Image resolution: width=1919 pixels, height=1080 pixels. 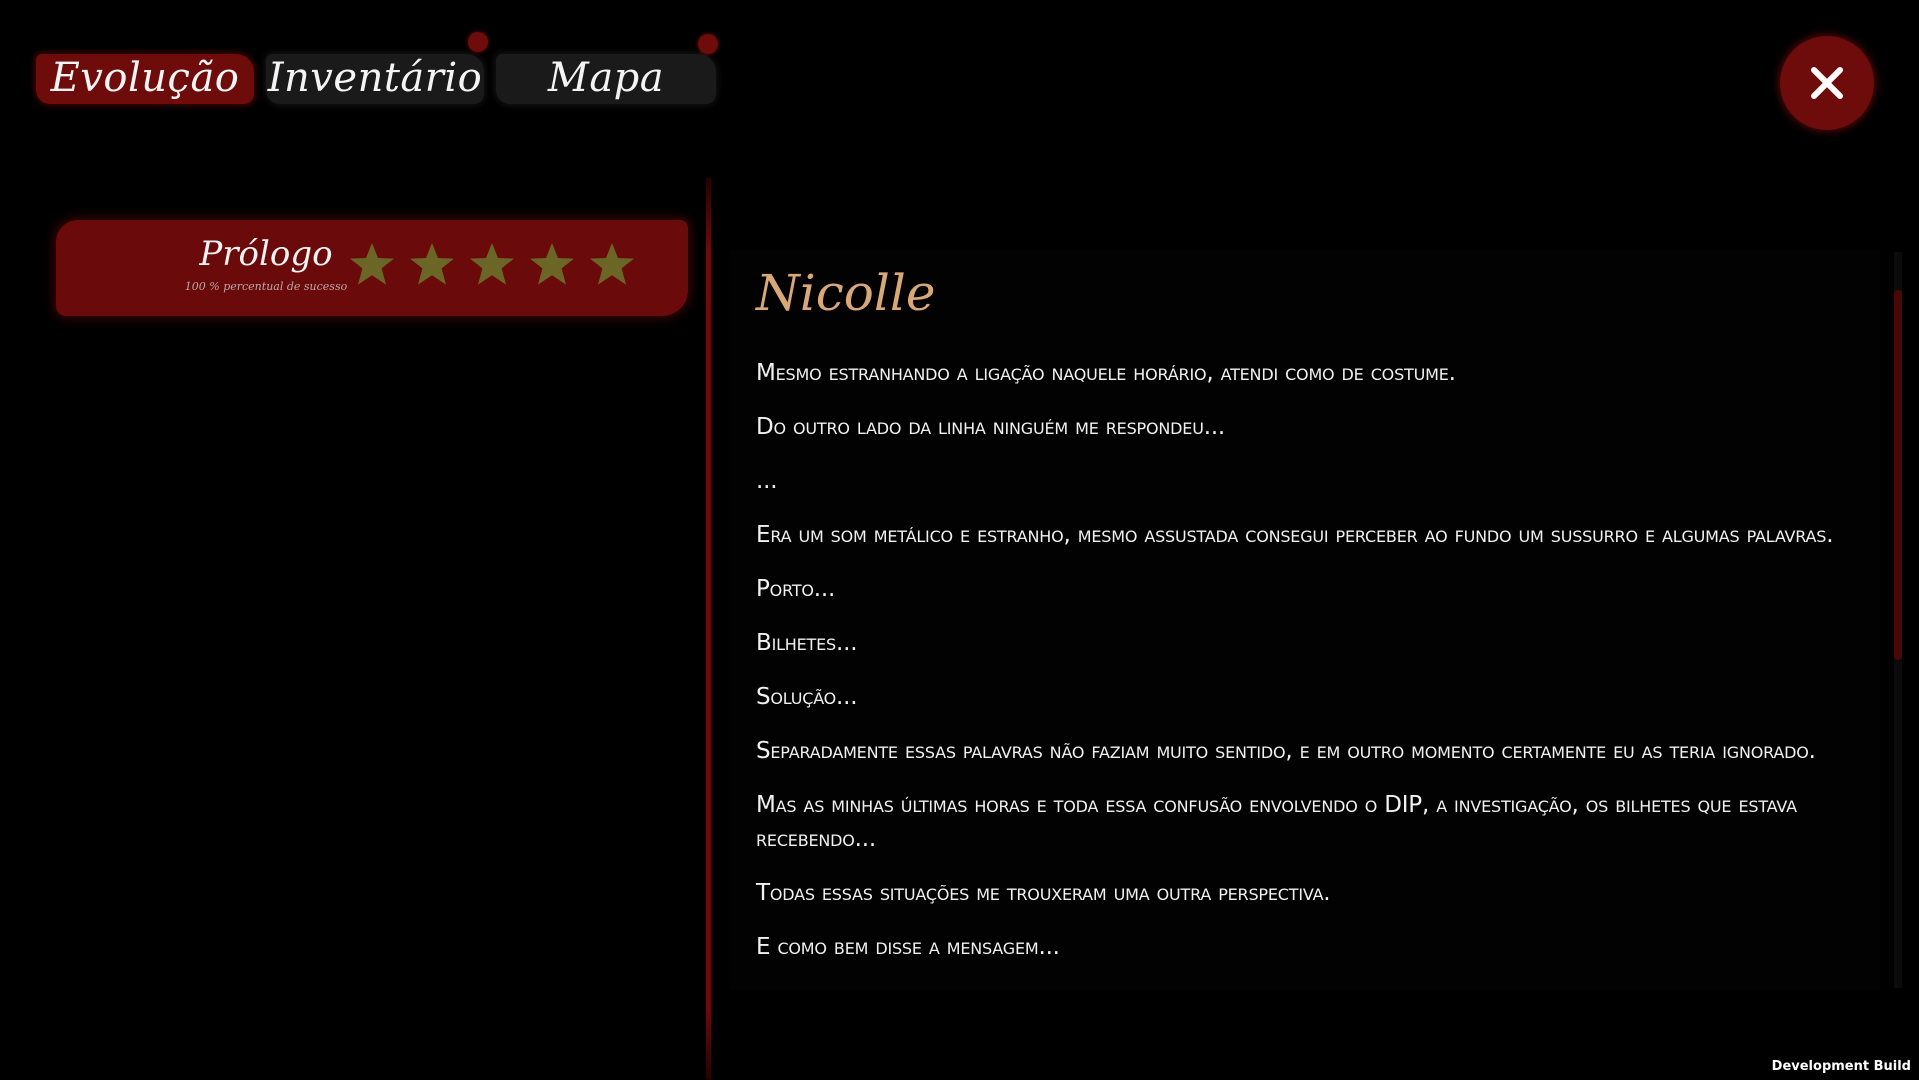 I want to click on scrollbar-thumb, so click(x=1898, y=475).